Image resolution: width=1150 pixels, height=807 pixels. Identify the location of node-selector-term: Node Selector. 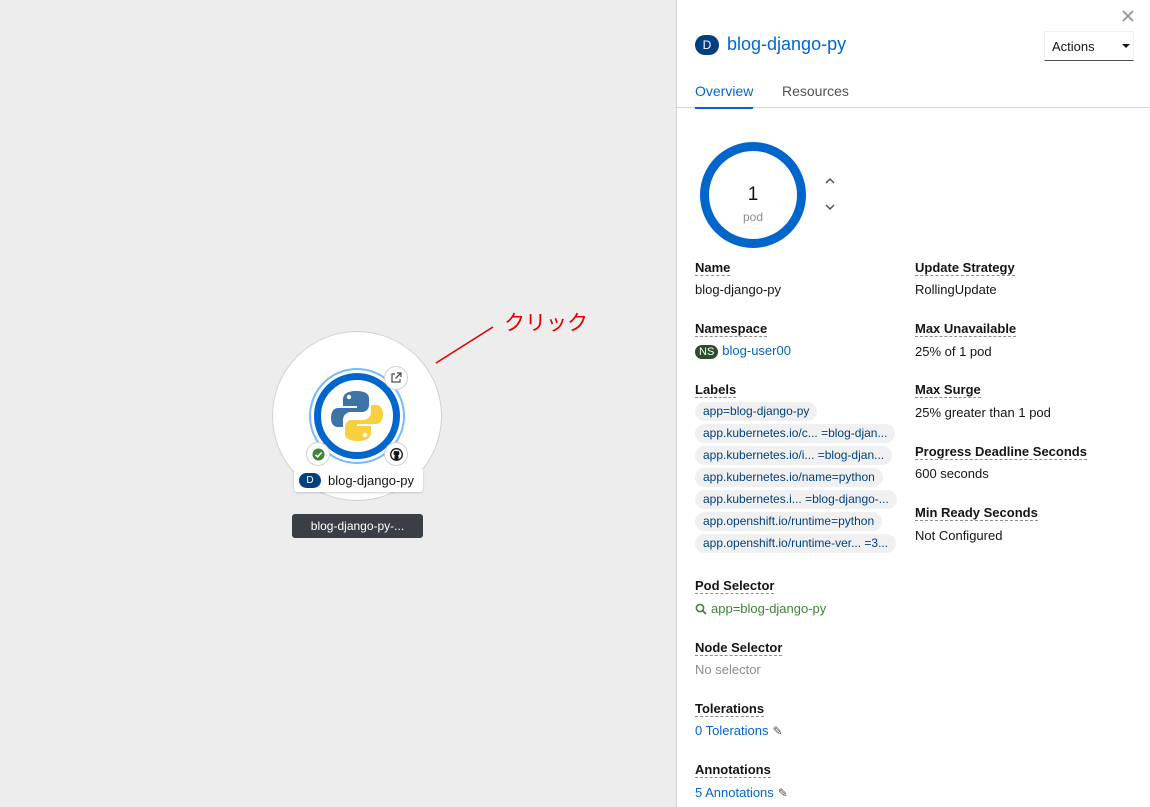
(739, 648).